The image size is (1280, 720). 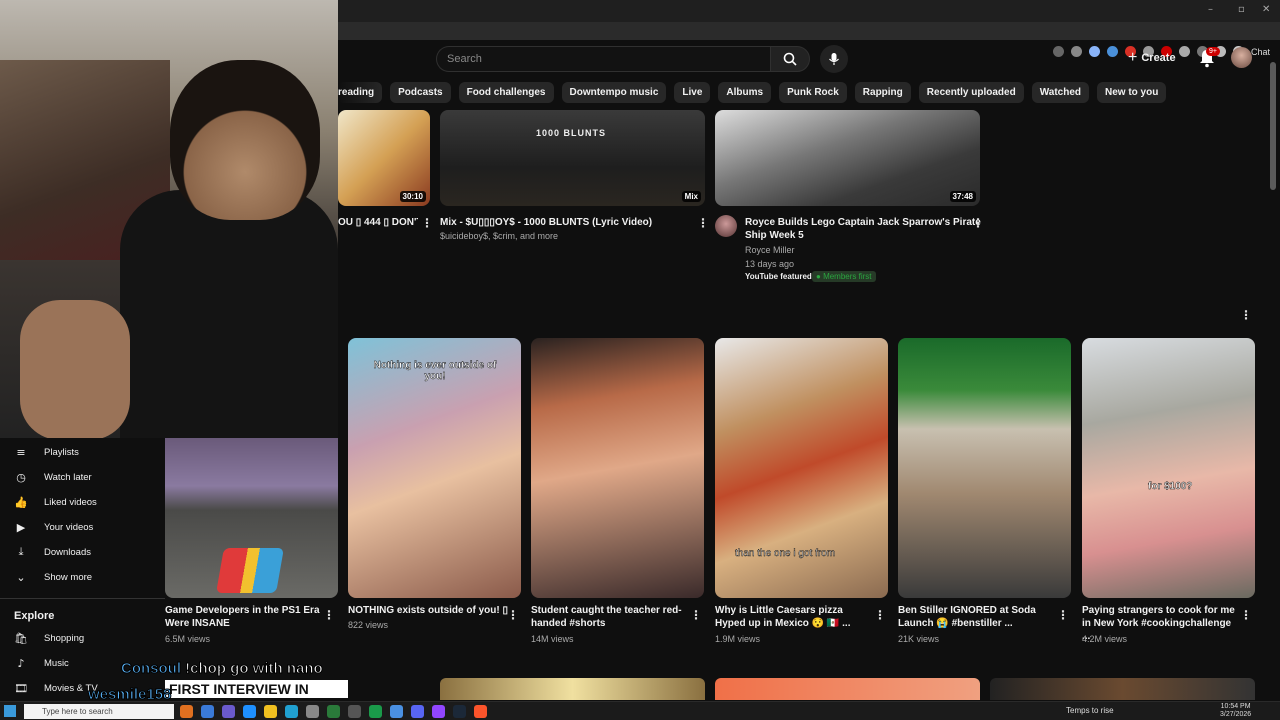 I want to click on taskbar-clock: 10:54 PM 3/27/2026, so click(x=1235, y=711).